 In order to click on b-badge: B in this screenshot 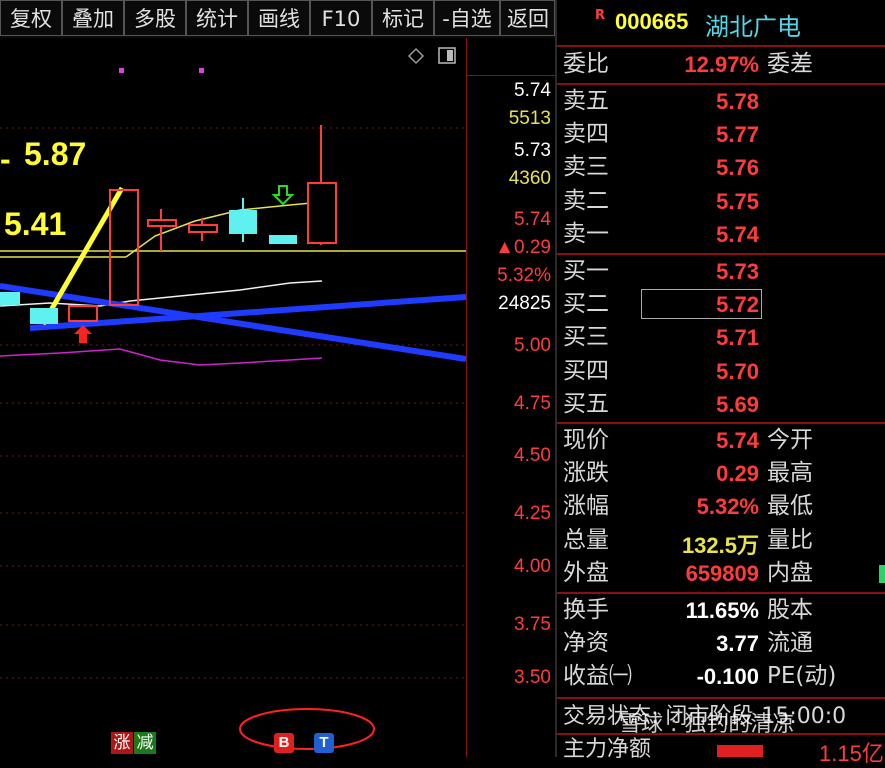, I will do `click(284, 743)`.